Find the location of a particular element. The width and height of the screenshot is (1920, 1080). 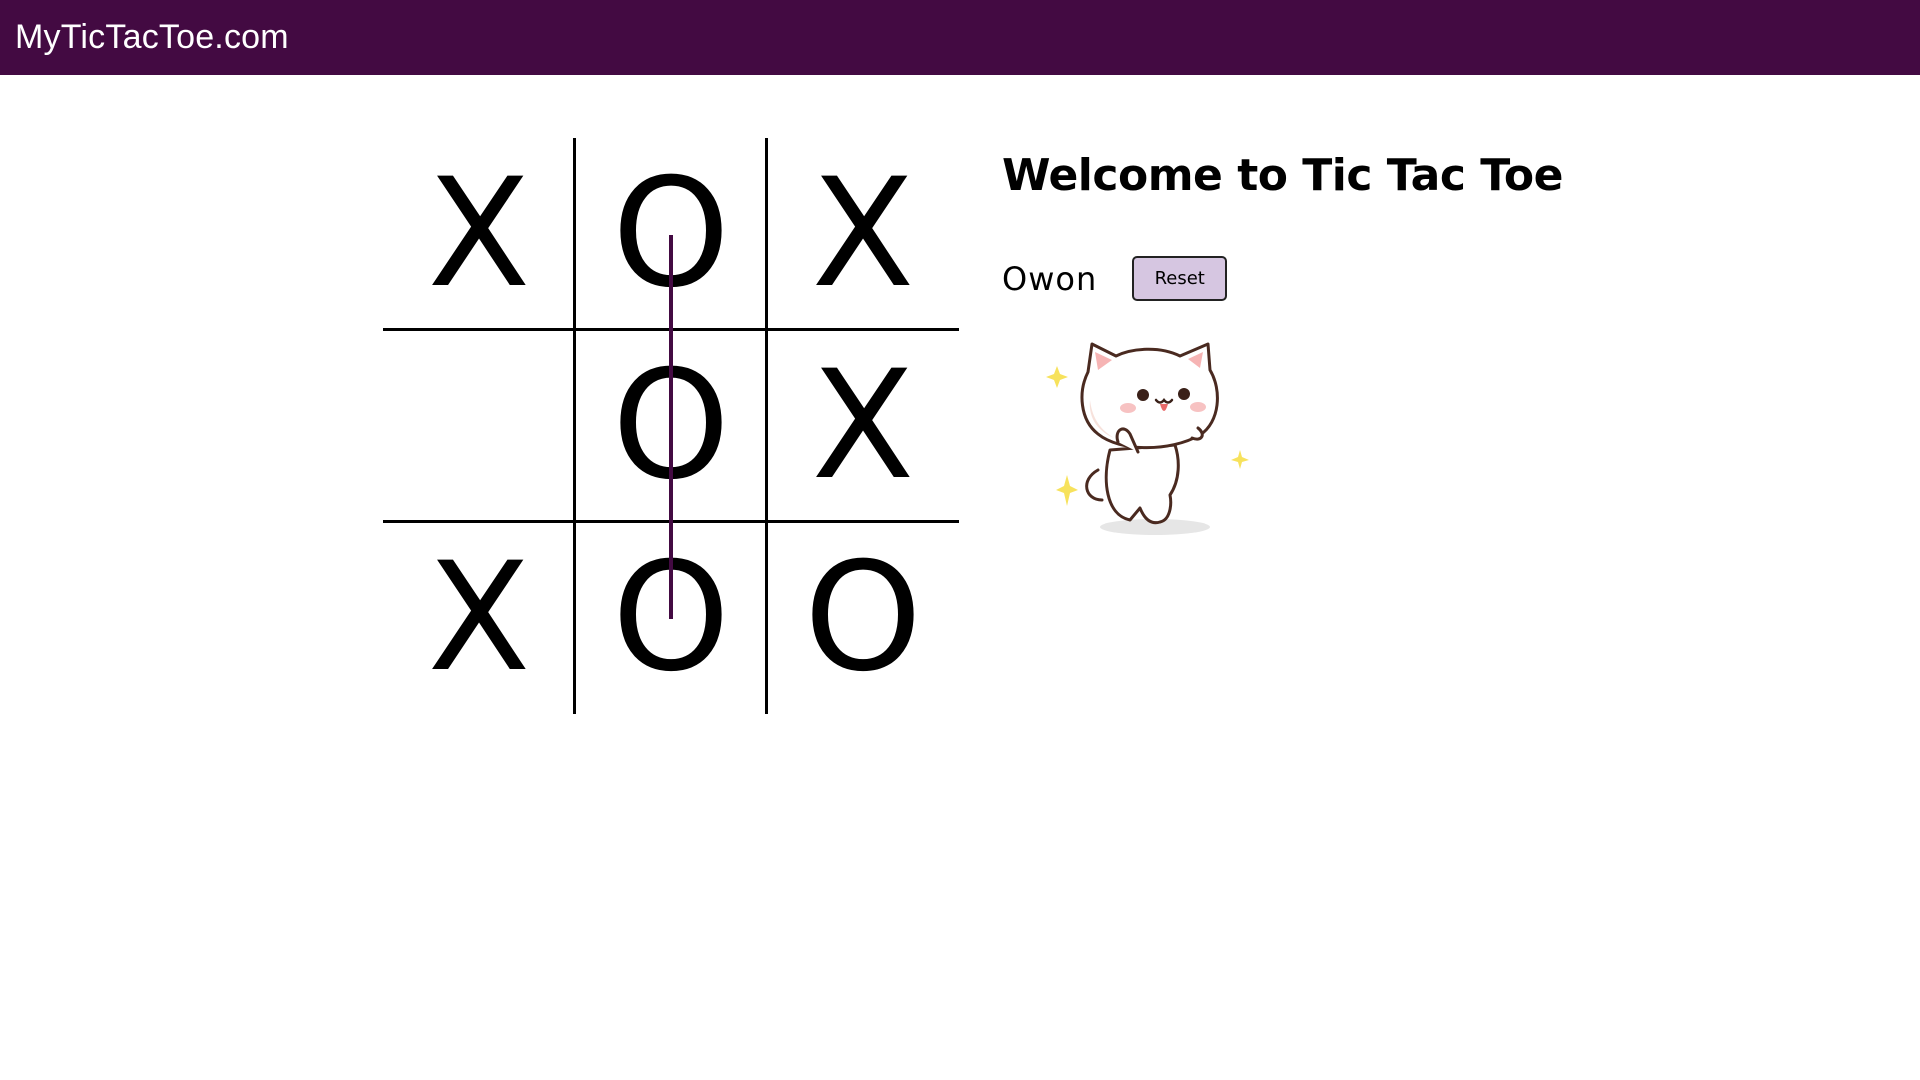

status-row: Owon Reset is located at coordinates (1115, 278).